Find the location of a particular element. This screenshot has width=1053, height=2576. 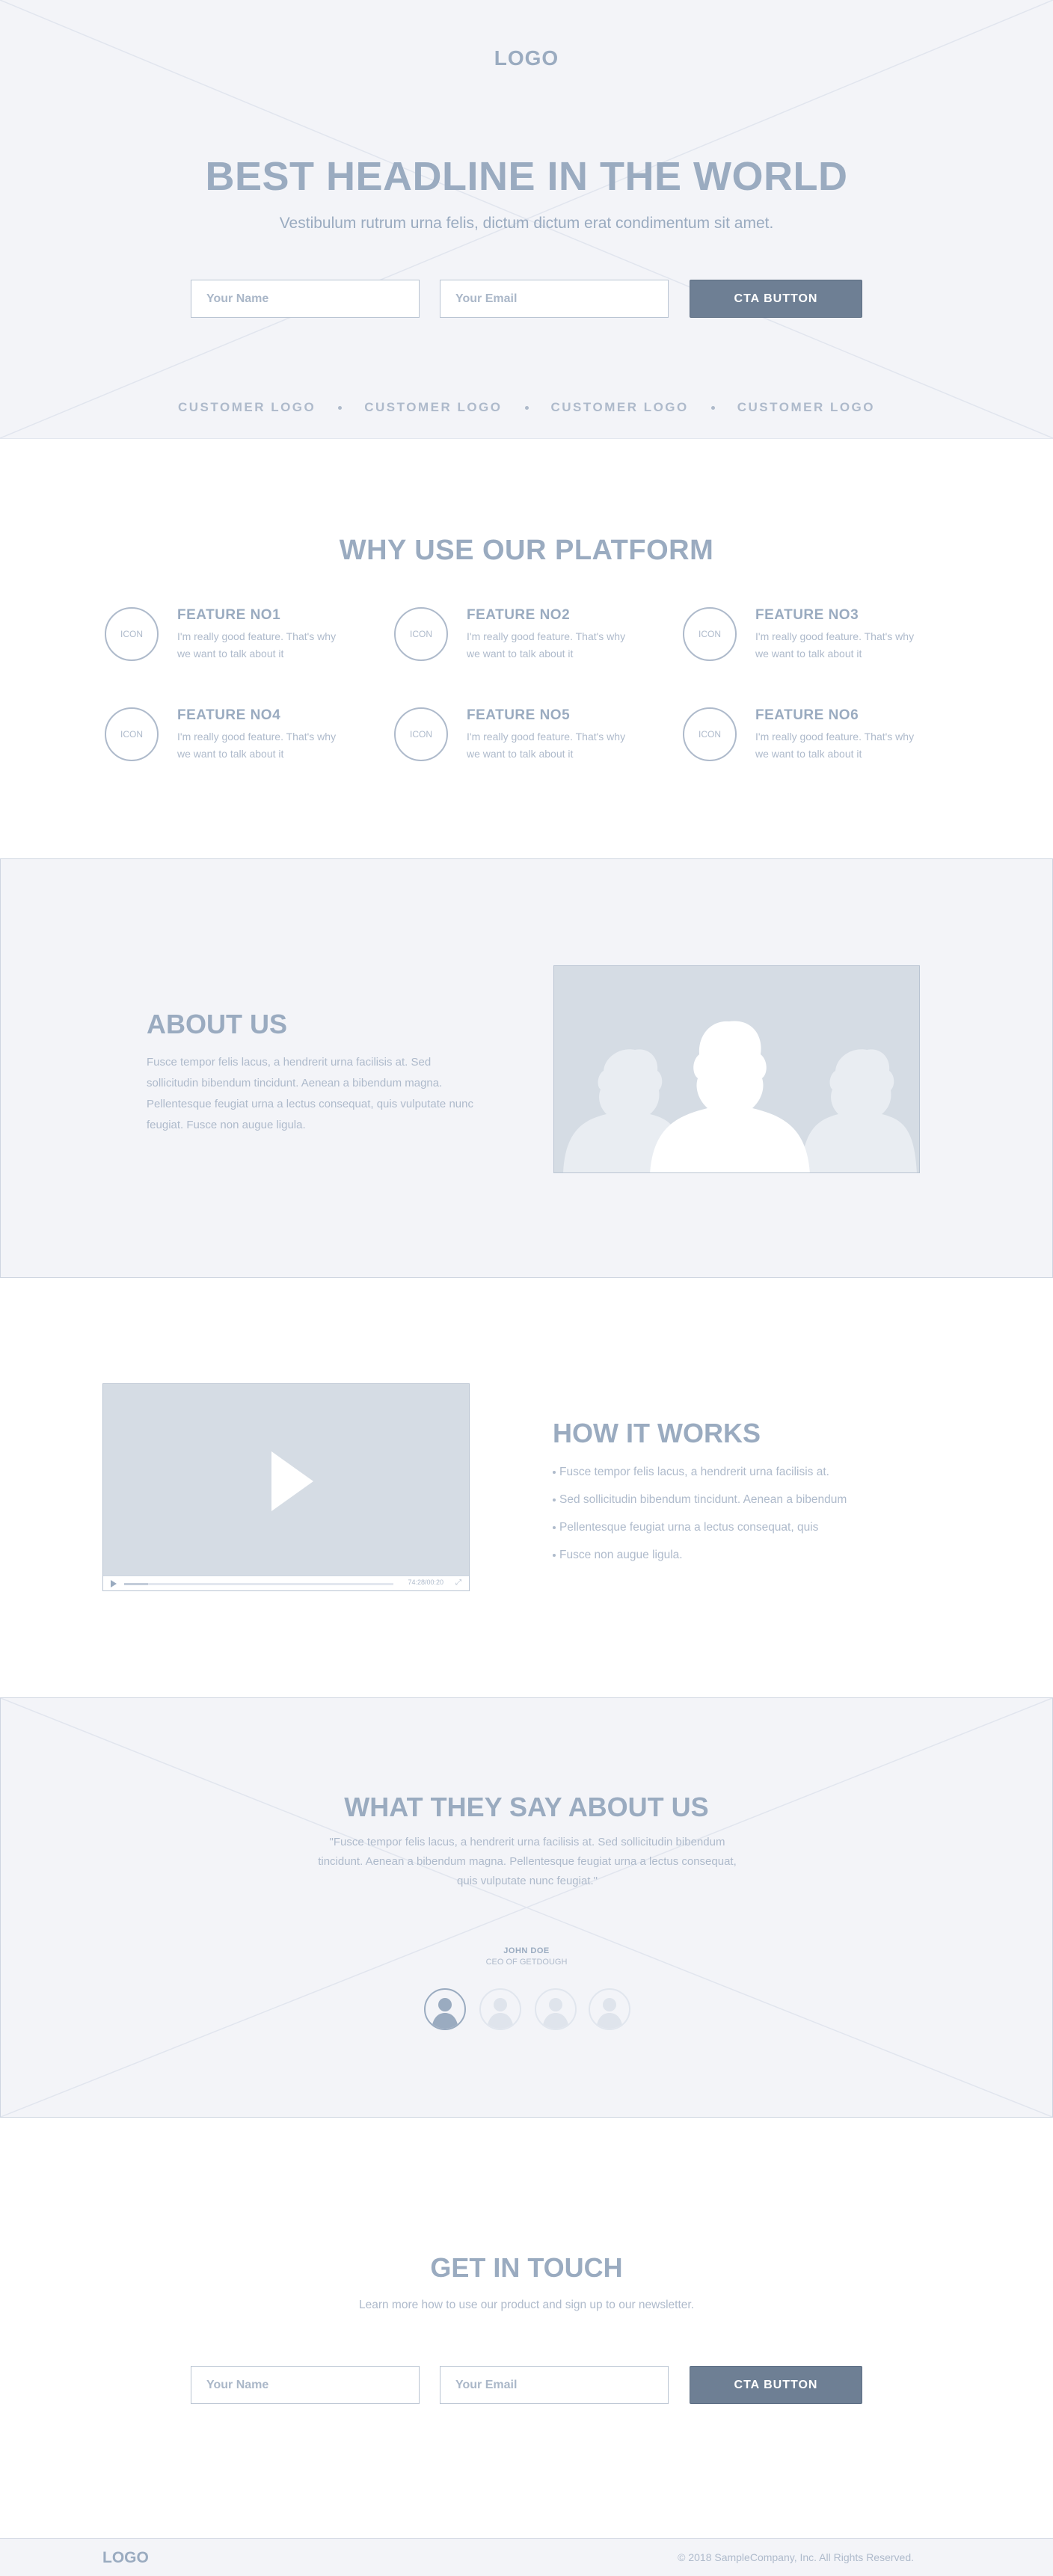

feature-title: FEATURE NO1 is located at coordinates (229, 615).